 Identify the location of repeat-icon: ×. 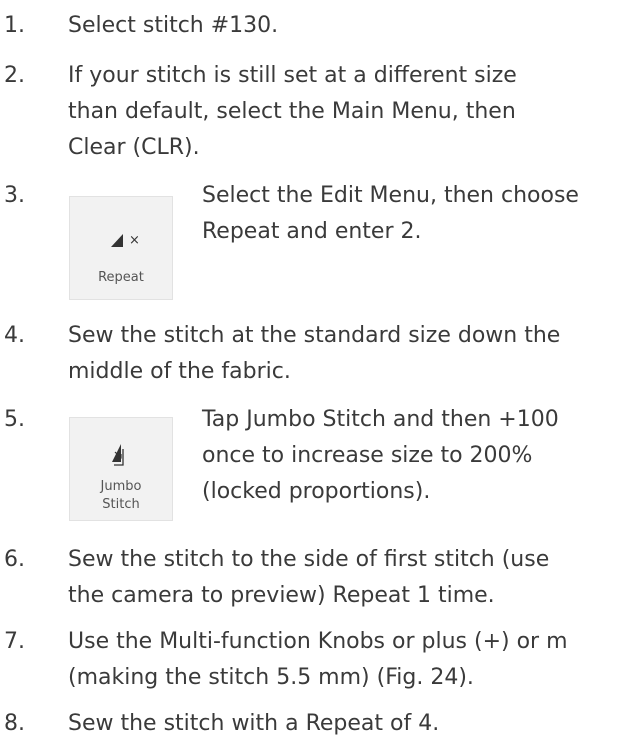
(121, 240).